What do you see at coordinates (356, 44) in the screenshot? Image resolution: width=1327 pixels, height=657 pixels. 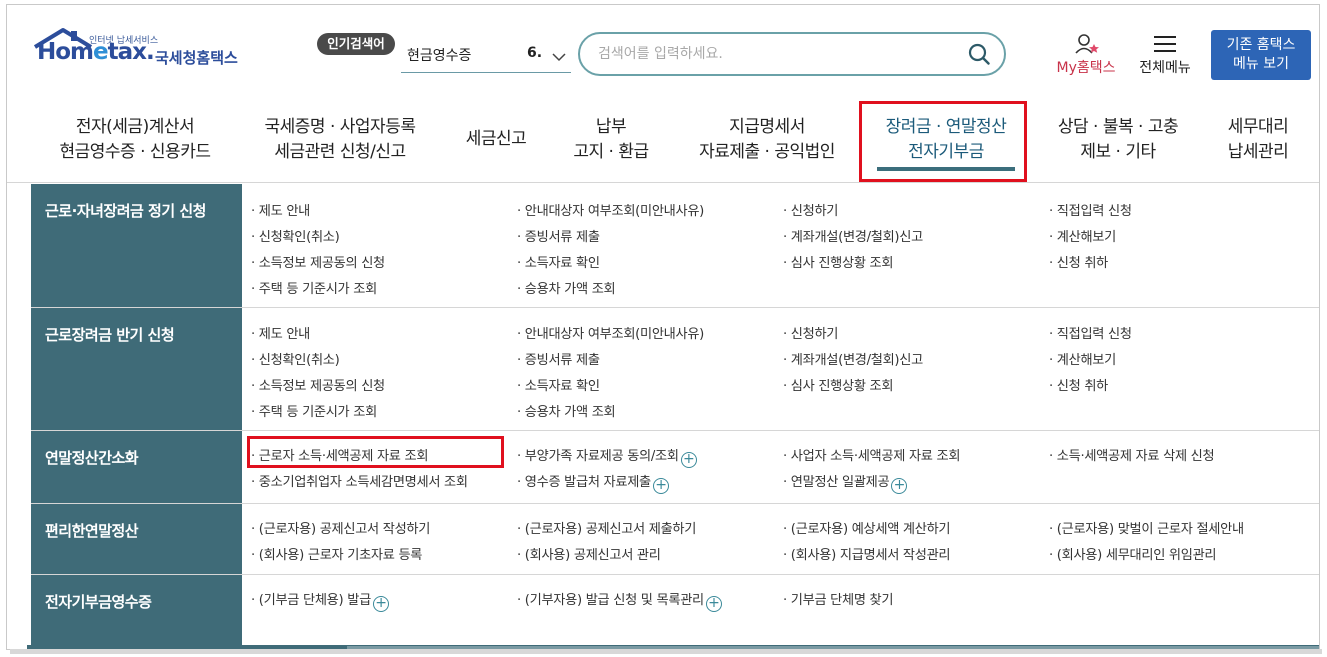 I see `popular-search-label: 인기검색어` at bounding box center [356, 44].